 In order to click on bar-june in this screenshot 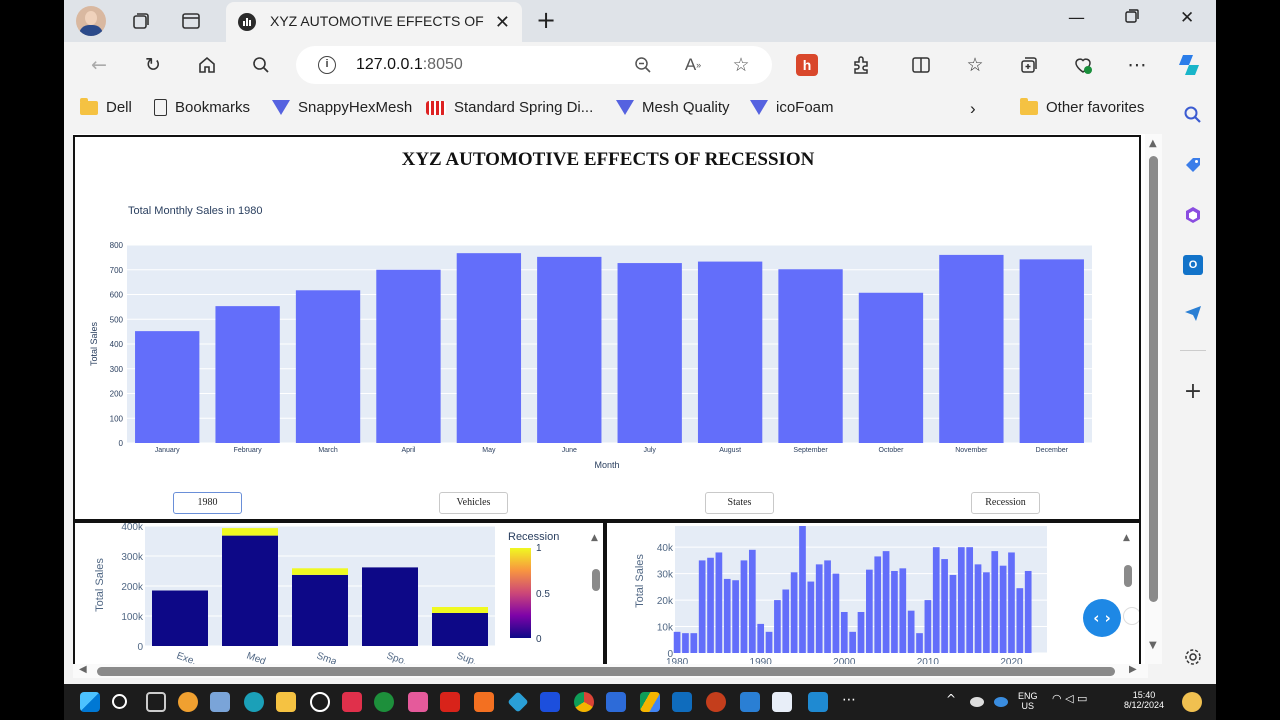, I will do `click(569, 349)`.